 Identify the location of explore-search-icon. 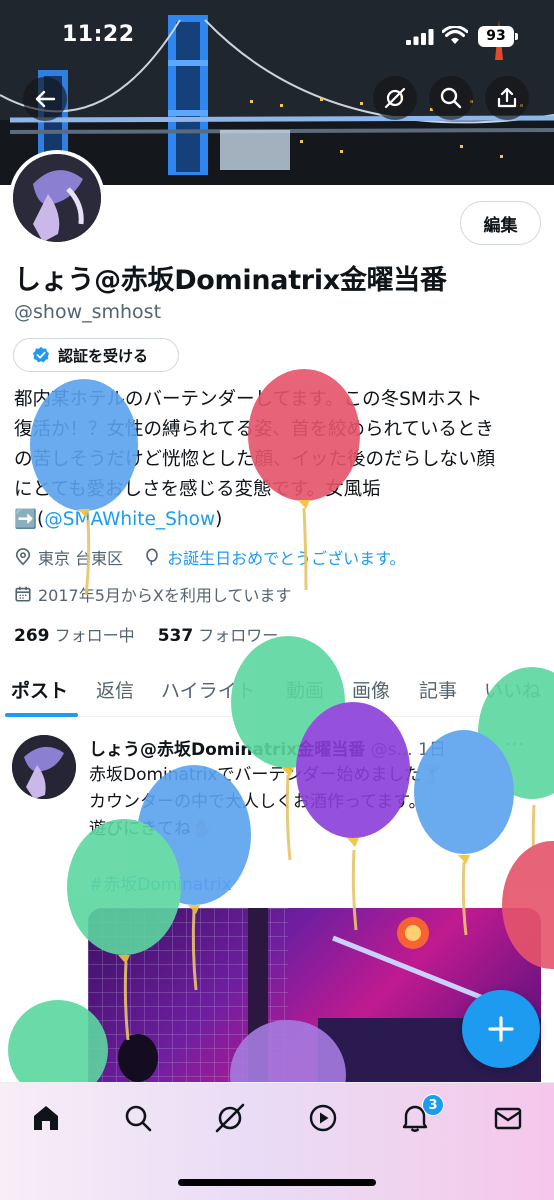
(138, 1118).